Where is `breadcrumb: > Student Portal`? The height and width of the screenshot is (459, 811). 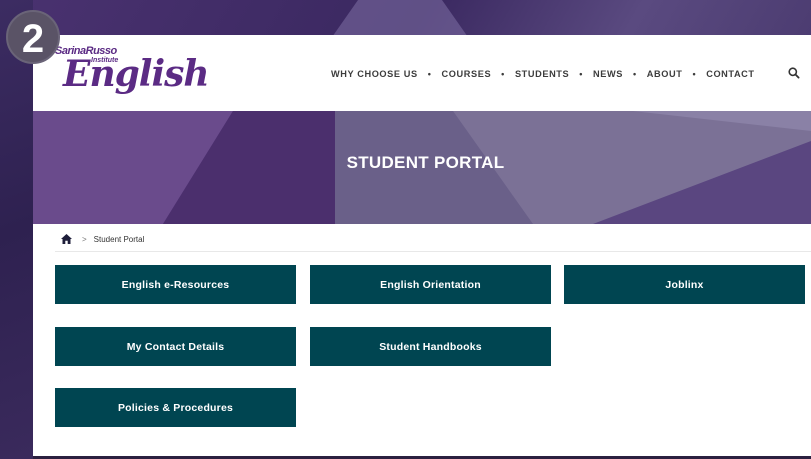
breadcrumb: > Student Portal is located at coordinates (102, 239).